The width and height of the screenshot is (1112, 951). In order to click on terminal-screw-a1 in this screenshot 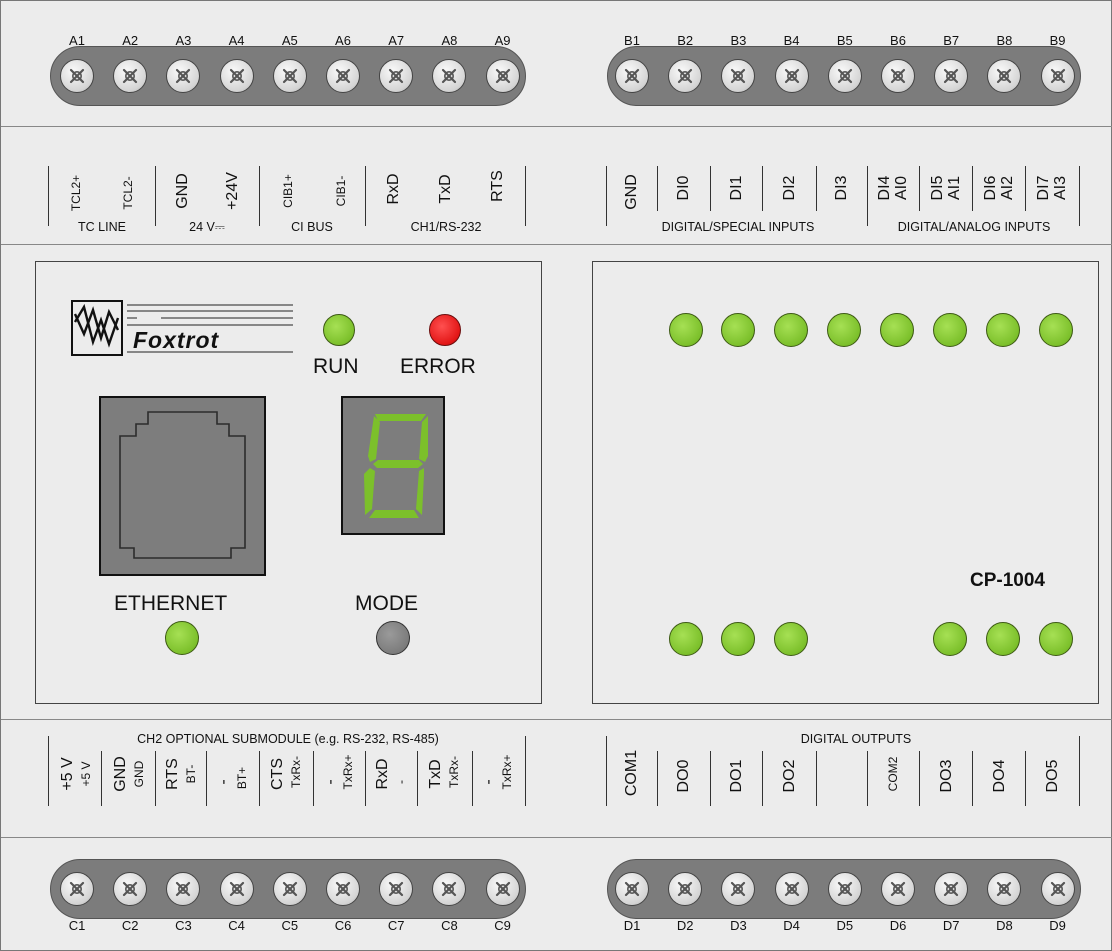, I will do `click(77, 76)`.